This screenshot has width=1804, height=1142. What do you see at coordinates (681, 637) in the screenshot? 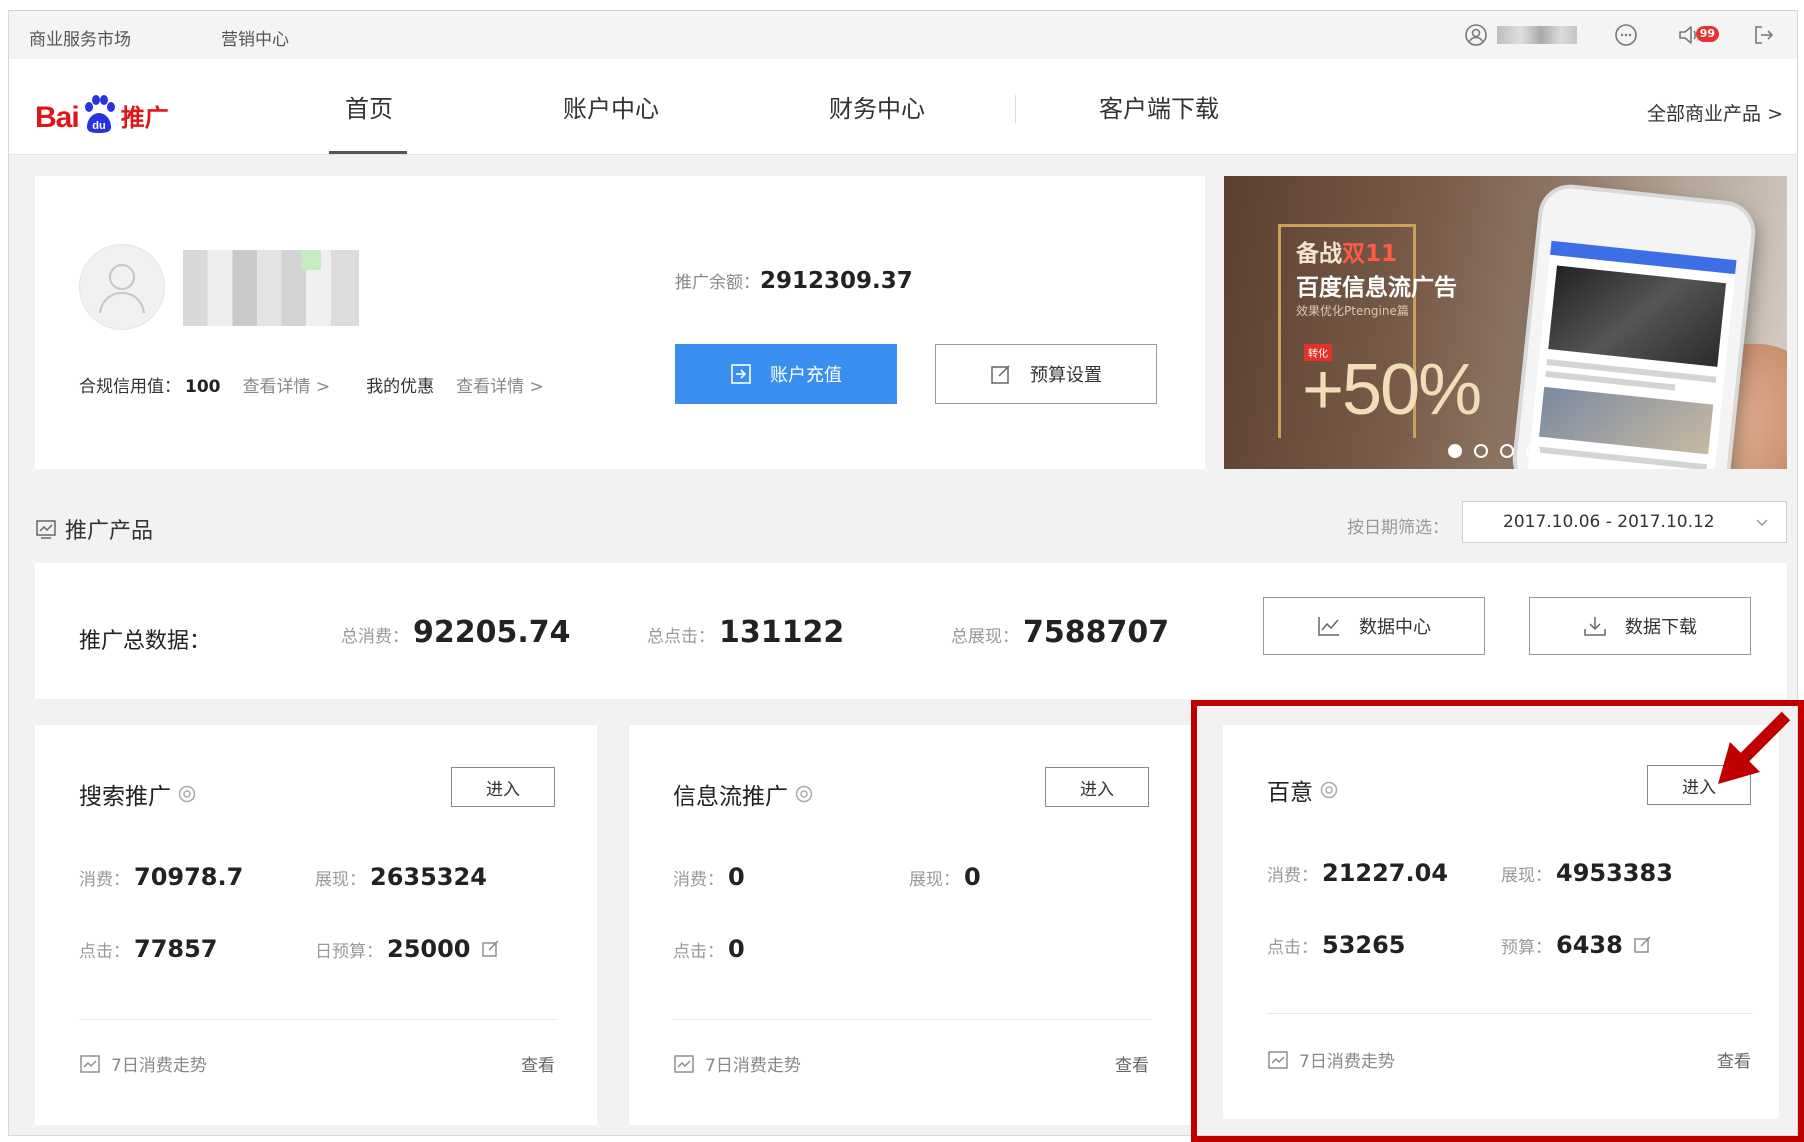
I see `total-clicks-label: 总点击：` at bounding box center [681, 637].